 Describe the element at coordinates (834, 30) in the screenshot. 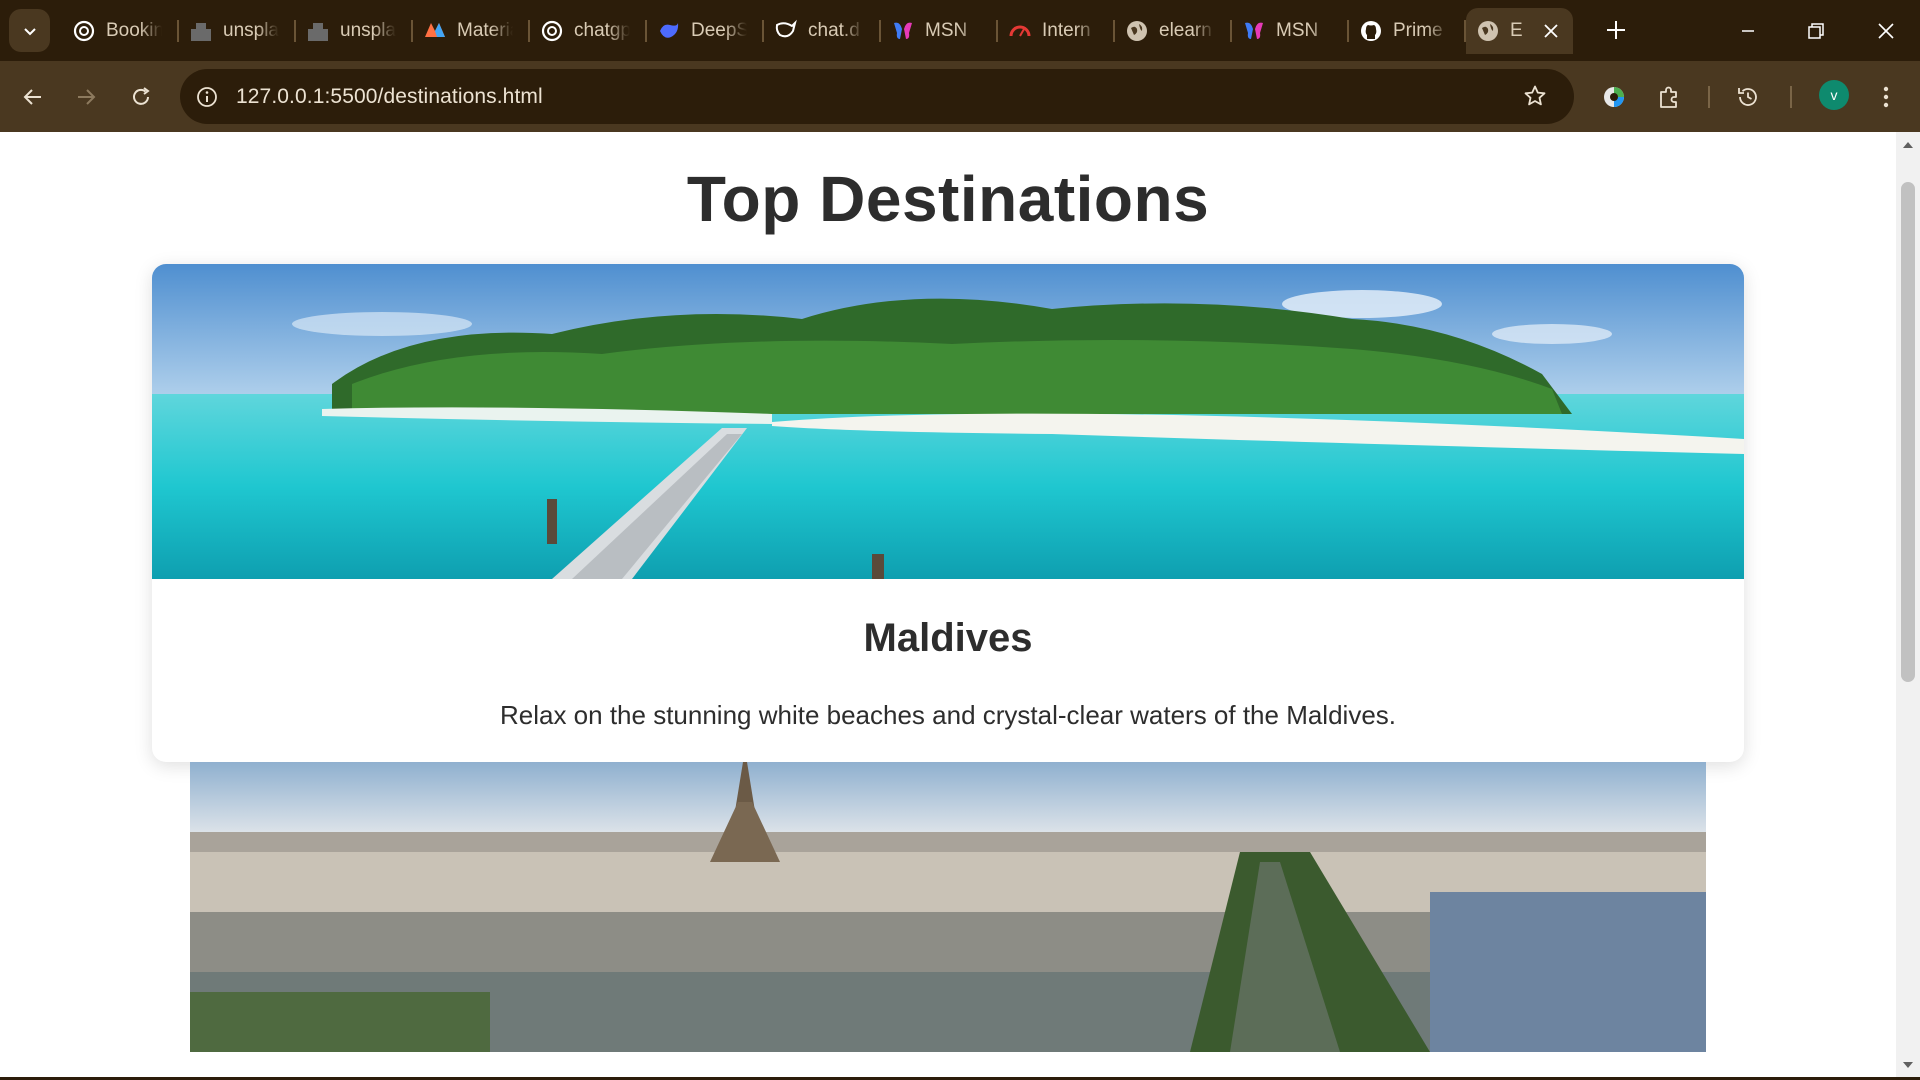

I see `tab-title: chat.d` at that location.